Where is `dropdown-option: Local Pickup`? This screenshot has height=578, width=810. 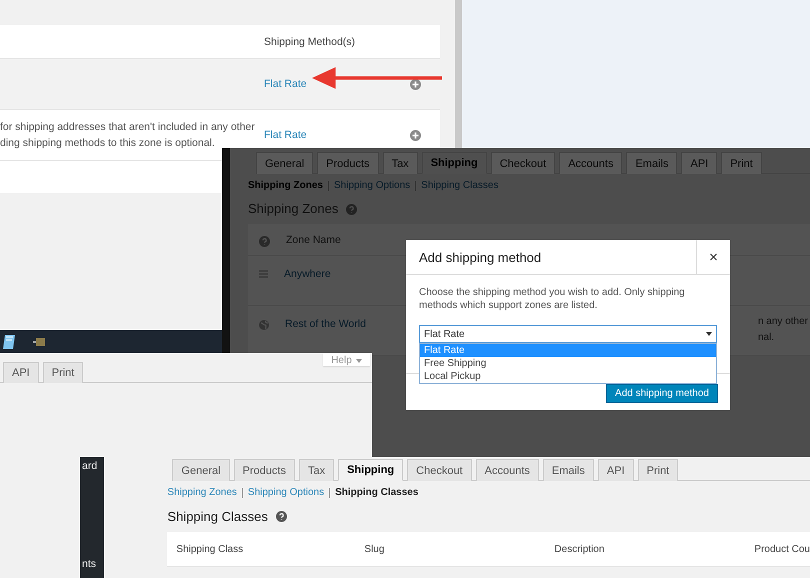
dropdown-option: Local Pickup is located at coordinates (568, 376).